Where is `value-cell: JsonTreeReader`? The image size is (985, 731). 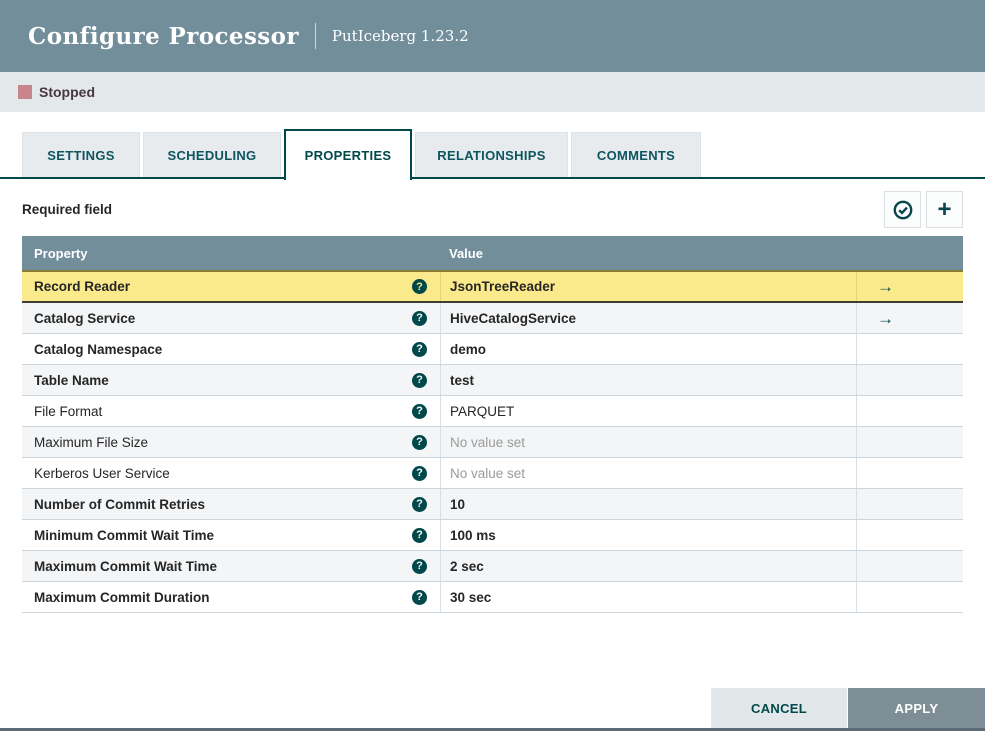
value-cell: JsonTreeReader is located at coordinates (648, 286).